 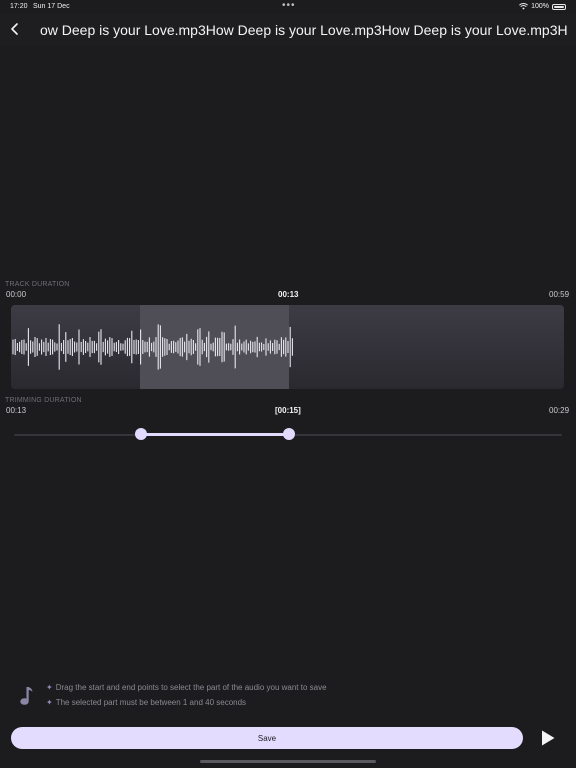 I want to click on status-bar: 17:20 Sun 17 Dec ••• 100%, so click(x=288, y=7).